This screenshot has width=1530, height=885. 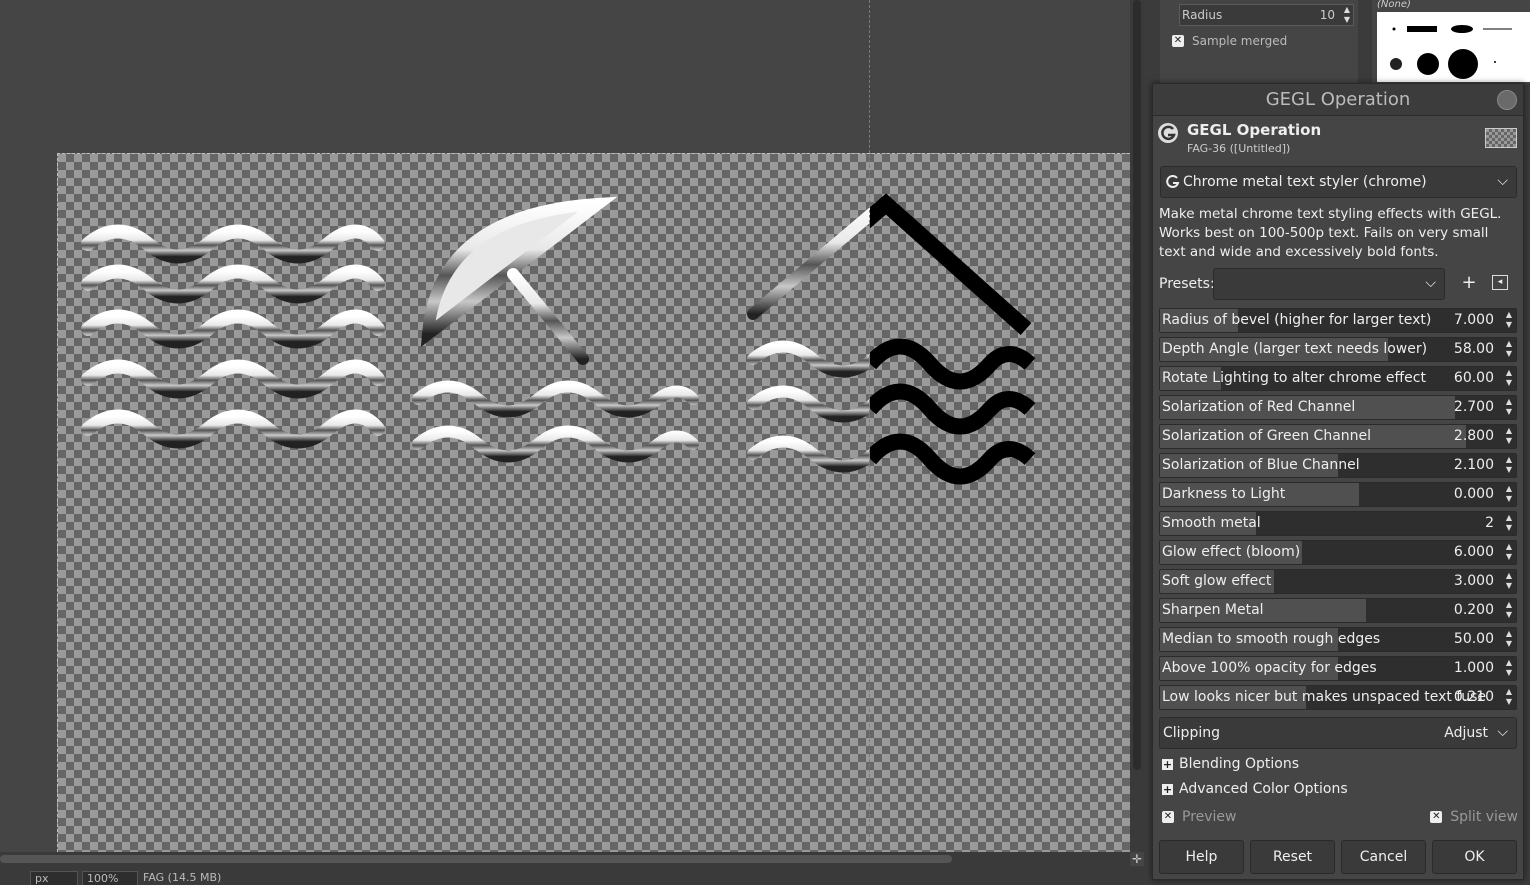 I want to click on param-value: 50.00, so click(x=1474, y=639).